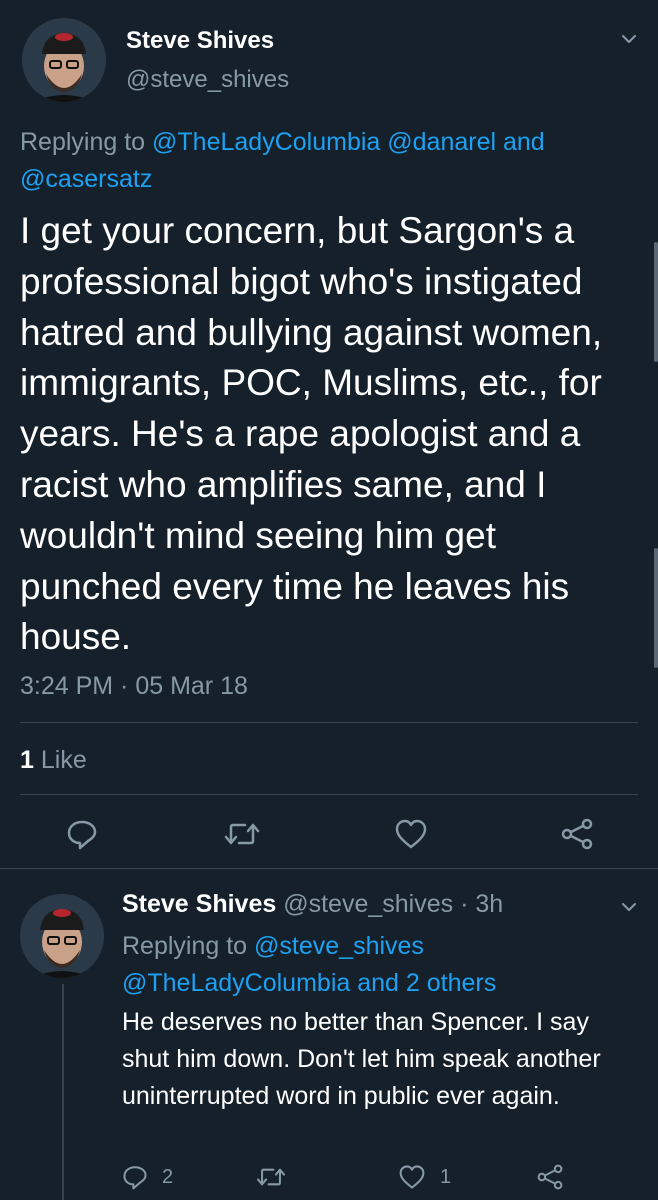 This screenshot has width=658, height=1200. What do you see at coordinates (27, 760) in the screenshot?
I see `likes-count: 1` at bounding box center [27, 760].